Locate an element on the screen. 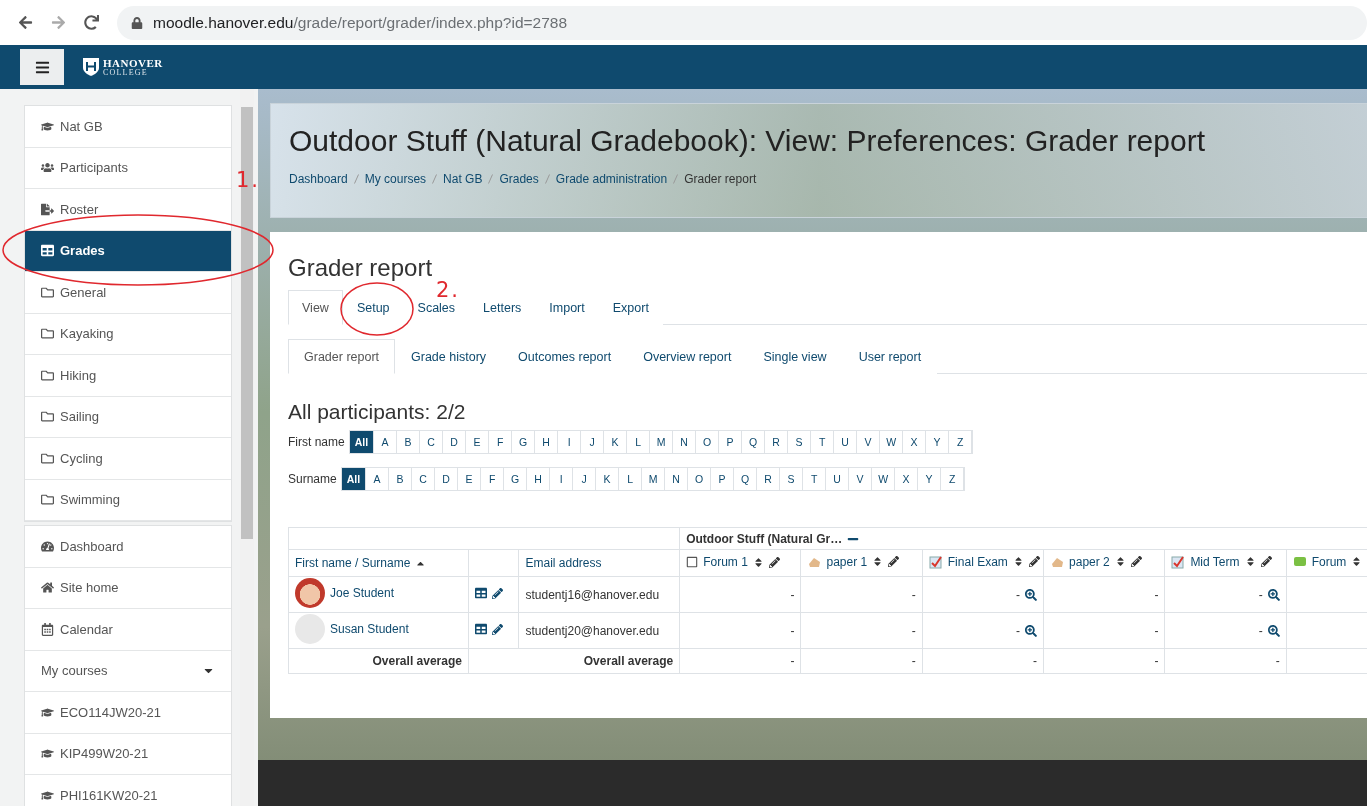  student-name-link: Joe Student is located at coordinates (362, 593).